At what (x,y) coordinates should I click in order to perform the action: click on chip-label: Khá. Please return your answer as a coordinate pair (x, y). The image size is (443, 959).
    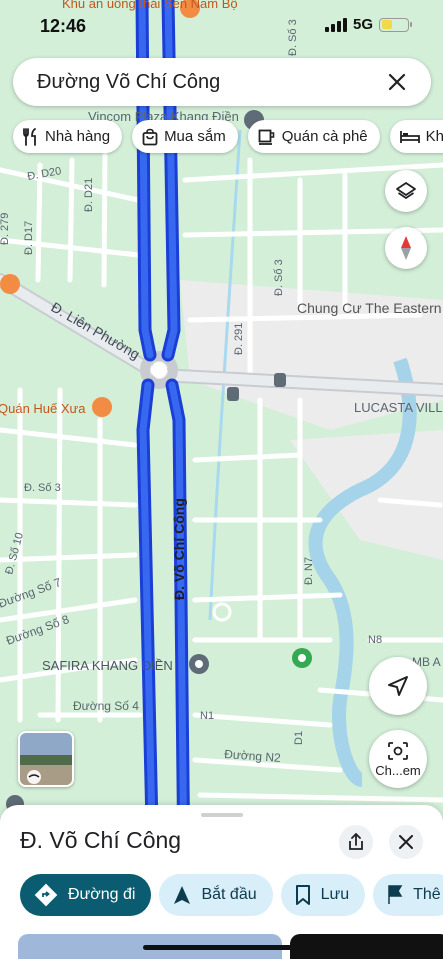
    Looking at the image, I should click on (434, 136).